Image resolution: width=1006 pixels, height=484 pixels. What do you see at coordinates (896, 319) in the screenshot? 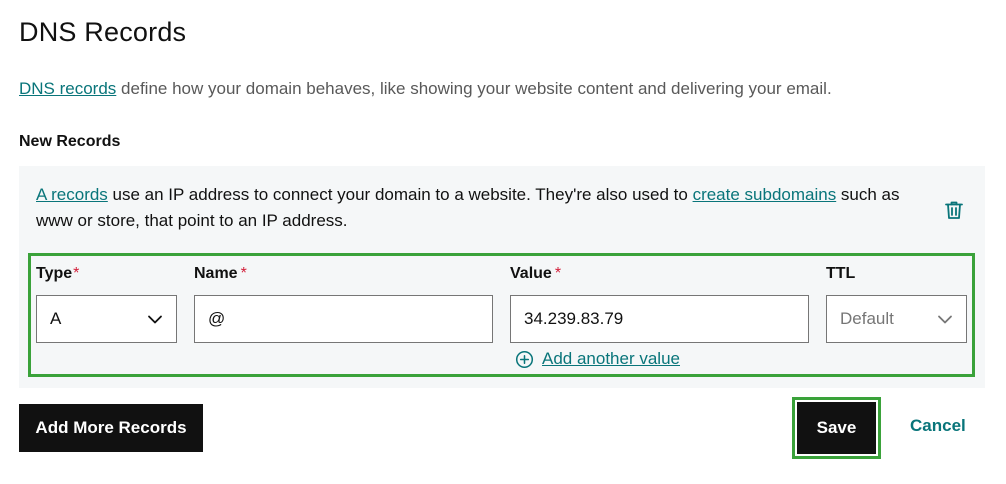
I see `ttl-select: Default` at bounding box center [896, 319].